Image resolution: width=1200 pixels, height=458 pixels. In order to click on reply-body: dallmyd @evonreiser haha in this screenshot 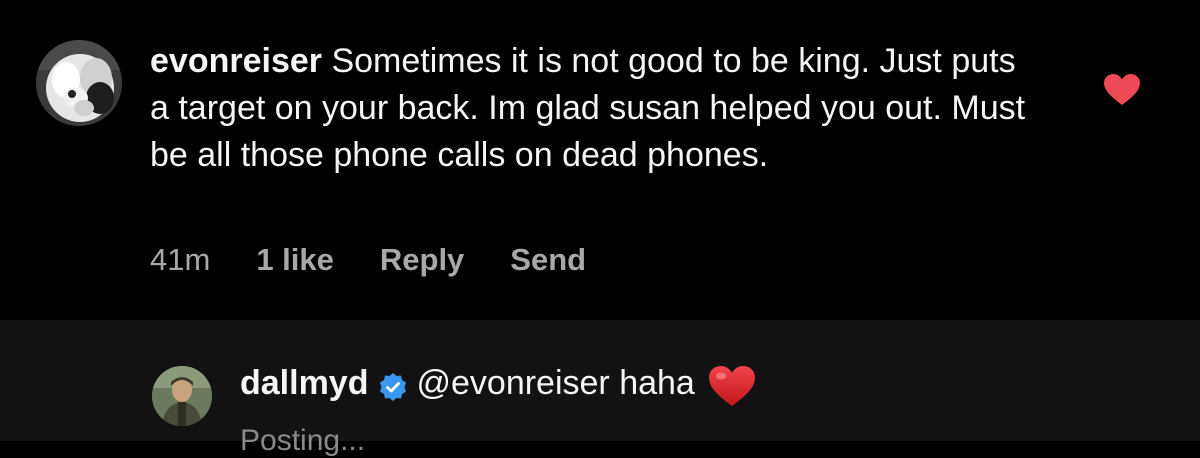, I will do `click(497, 383)`.